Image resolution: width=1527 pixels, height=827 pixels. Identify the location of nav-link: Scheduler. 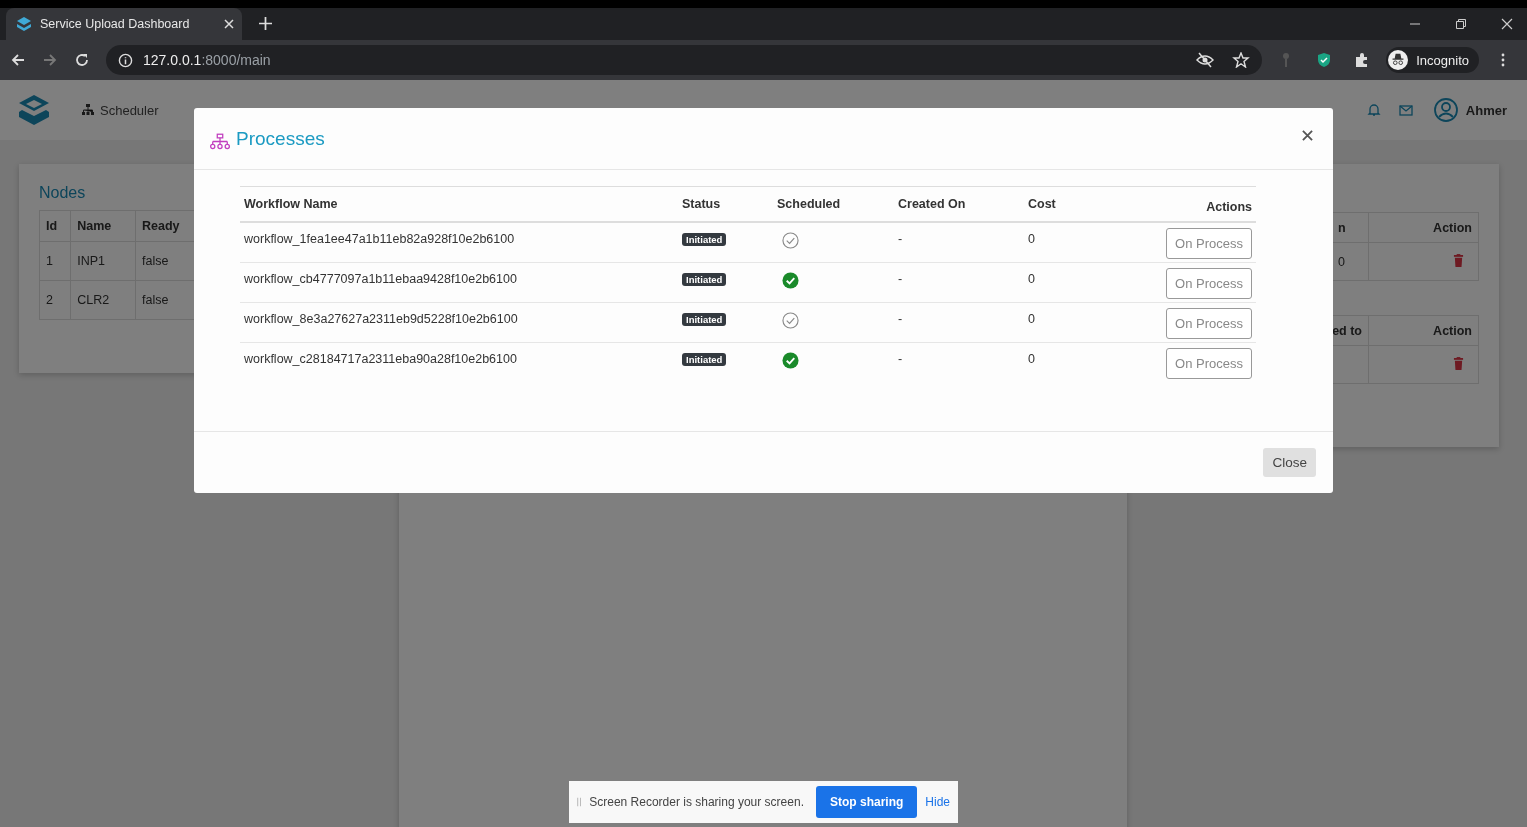
(120, 110).